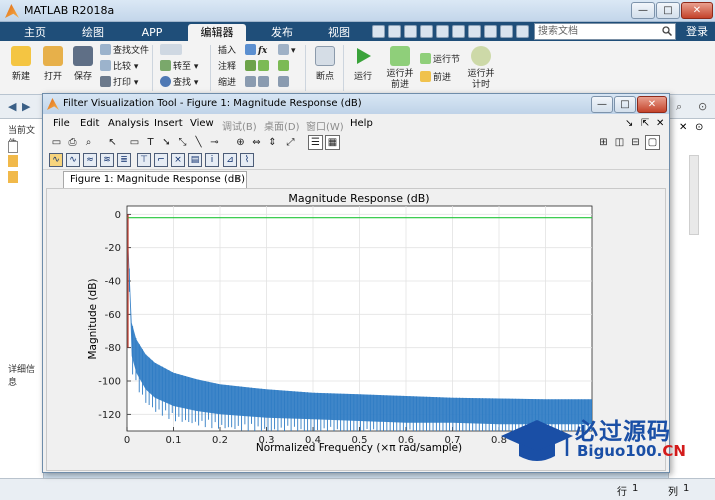  What do you see at coordinates (442, 31) in the screenshot?
I see `quick-undo-icon` at bounding box center [442, 31].